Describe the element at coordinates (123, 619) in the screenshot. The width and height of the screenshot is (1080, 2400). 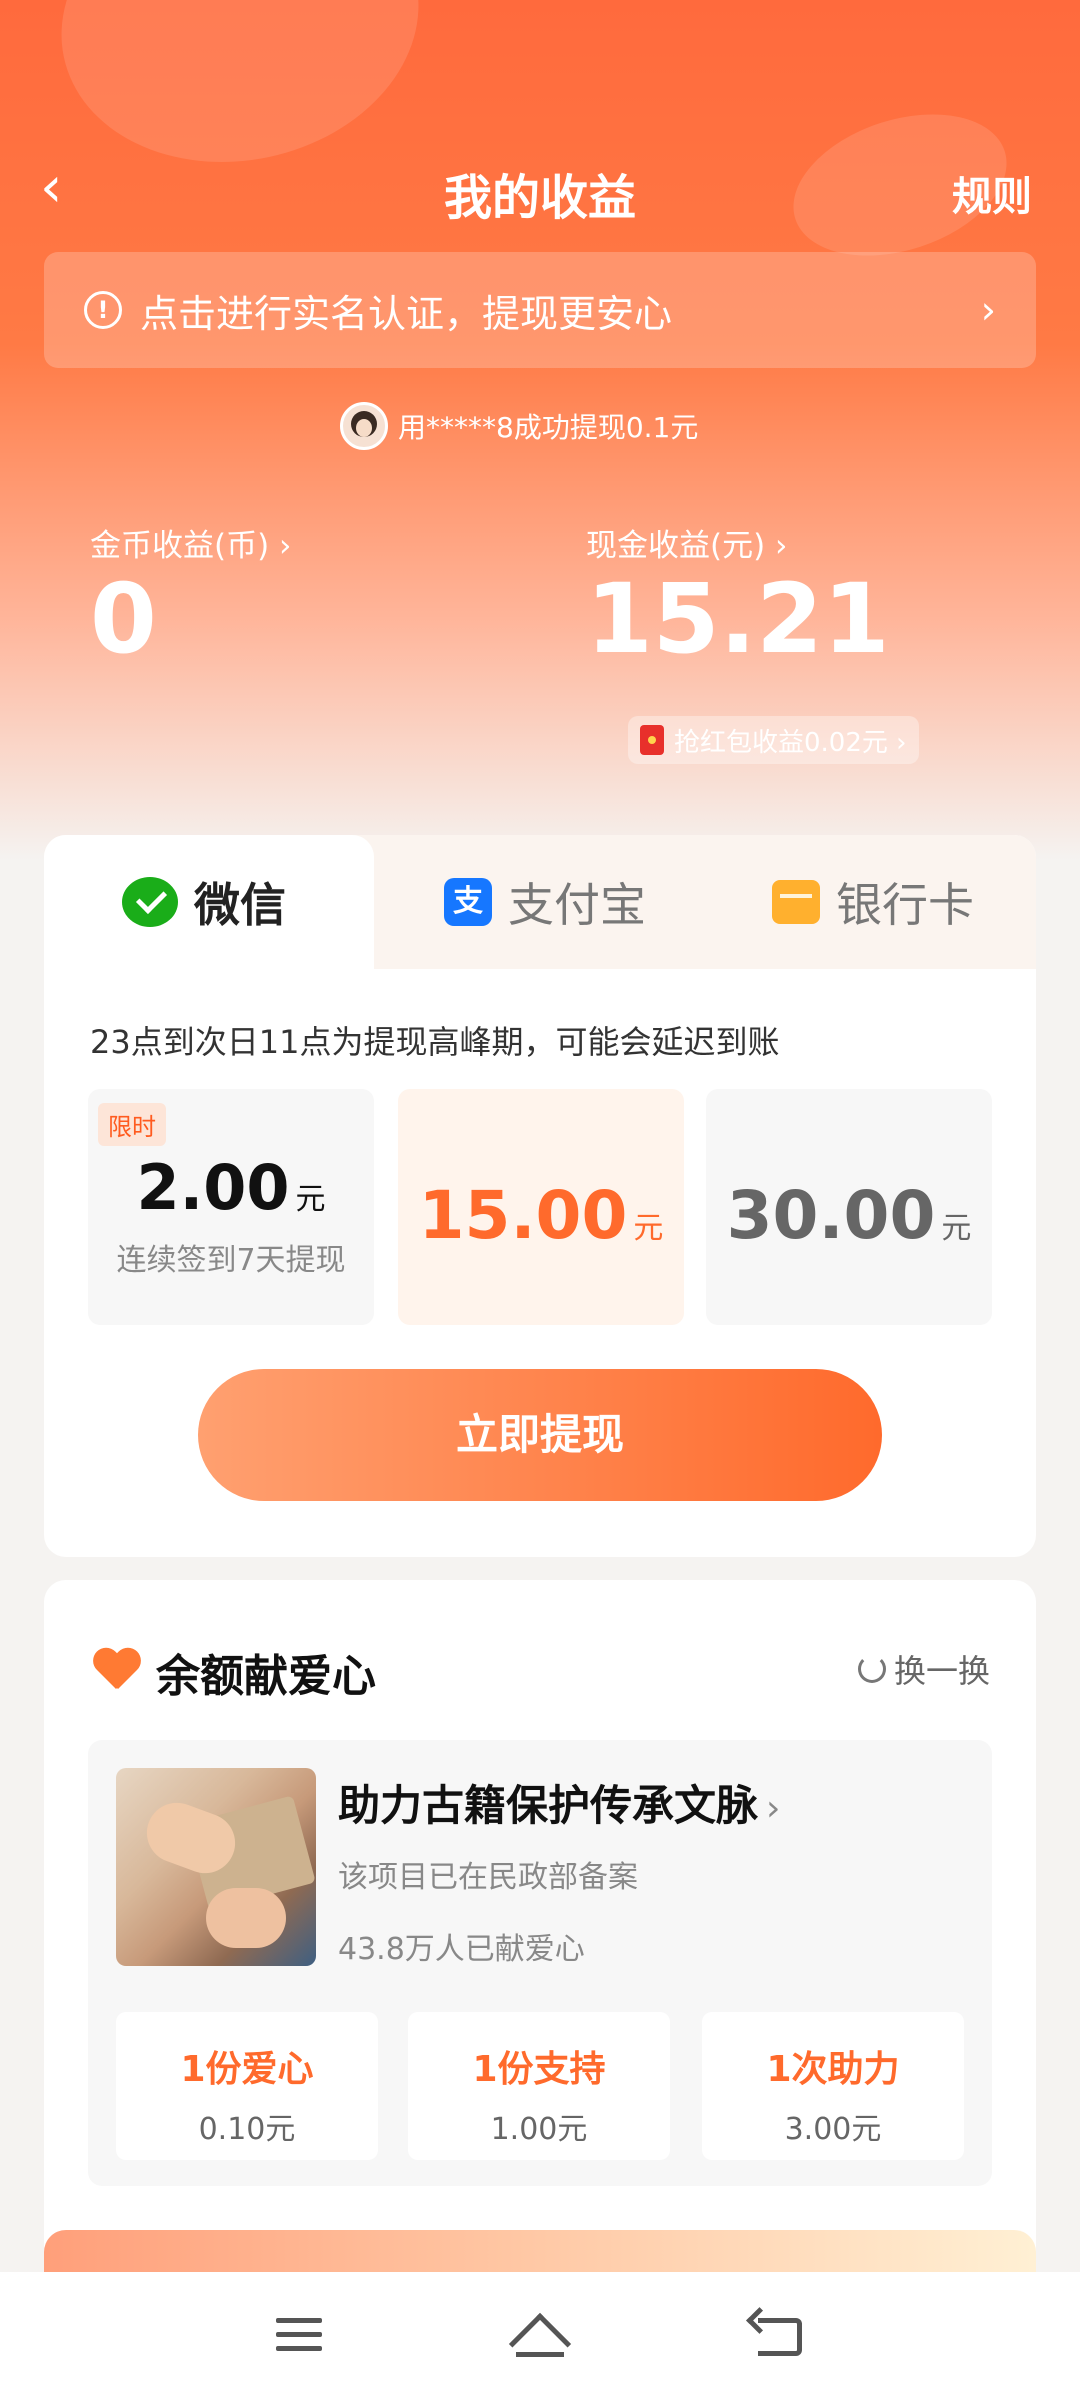
I see `coin-earnings-value: 0` at that location.